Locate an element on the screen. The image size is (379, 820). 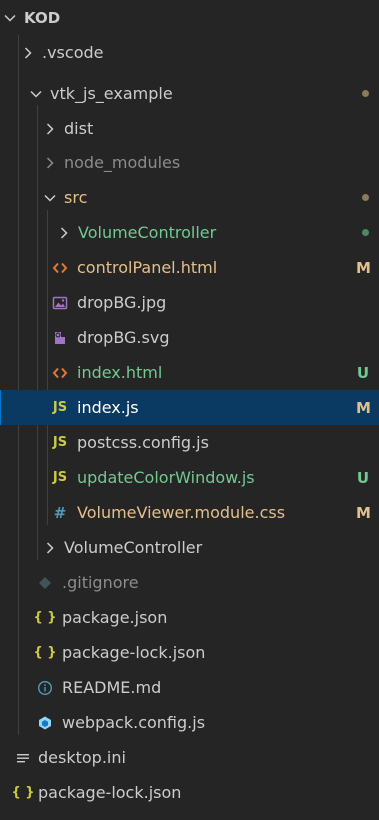
folder-volume-controller: VolumeController is located at coordinates (189, 547).